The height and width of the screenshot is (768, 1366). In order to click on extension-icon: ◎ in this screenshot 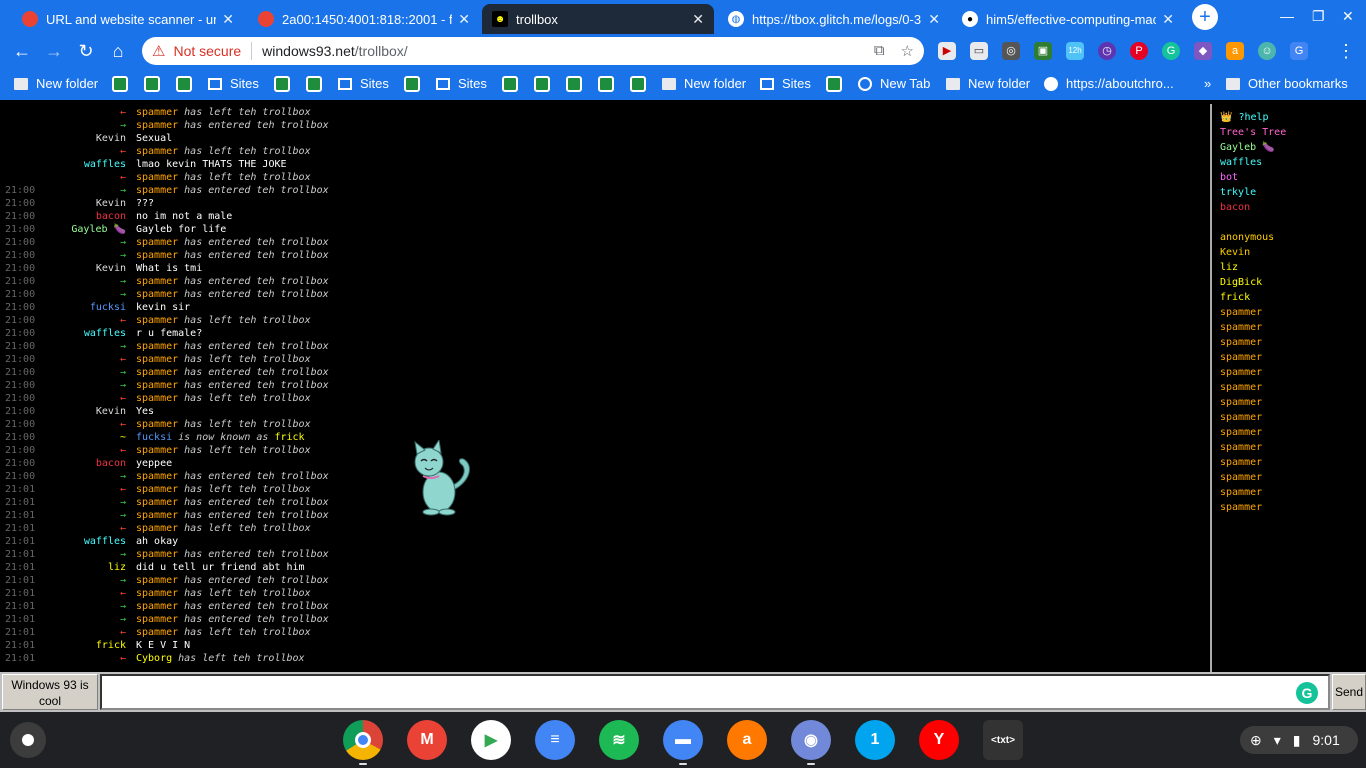, I will do `click(1011, 51)`.